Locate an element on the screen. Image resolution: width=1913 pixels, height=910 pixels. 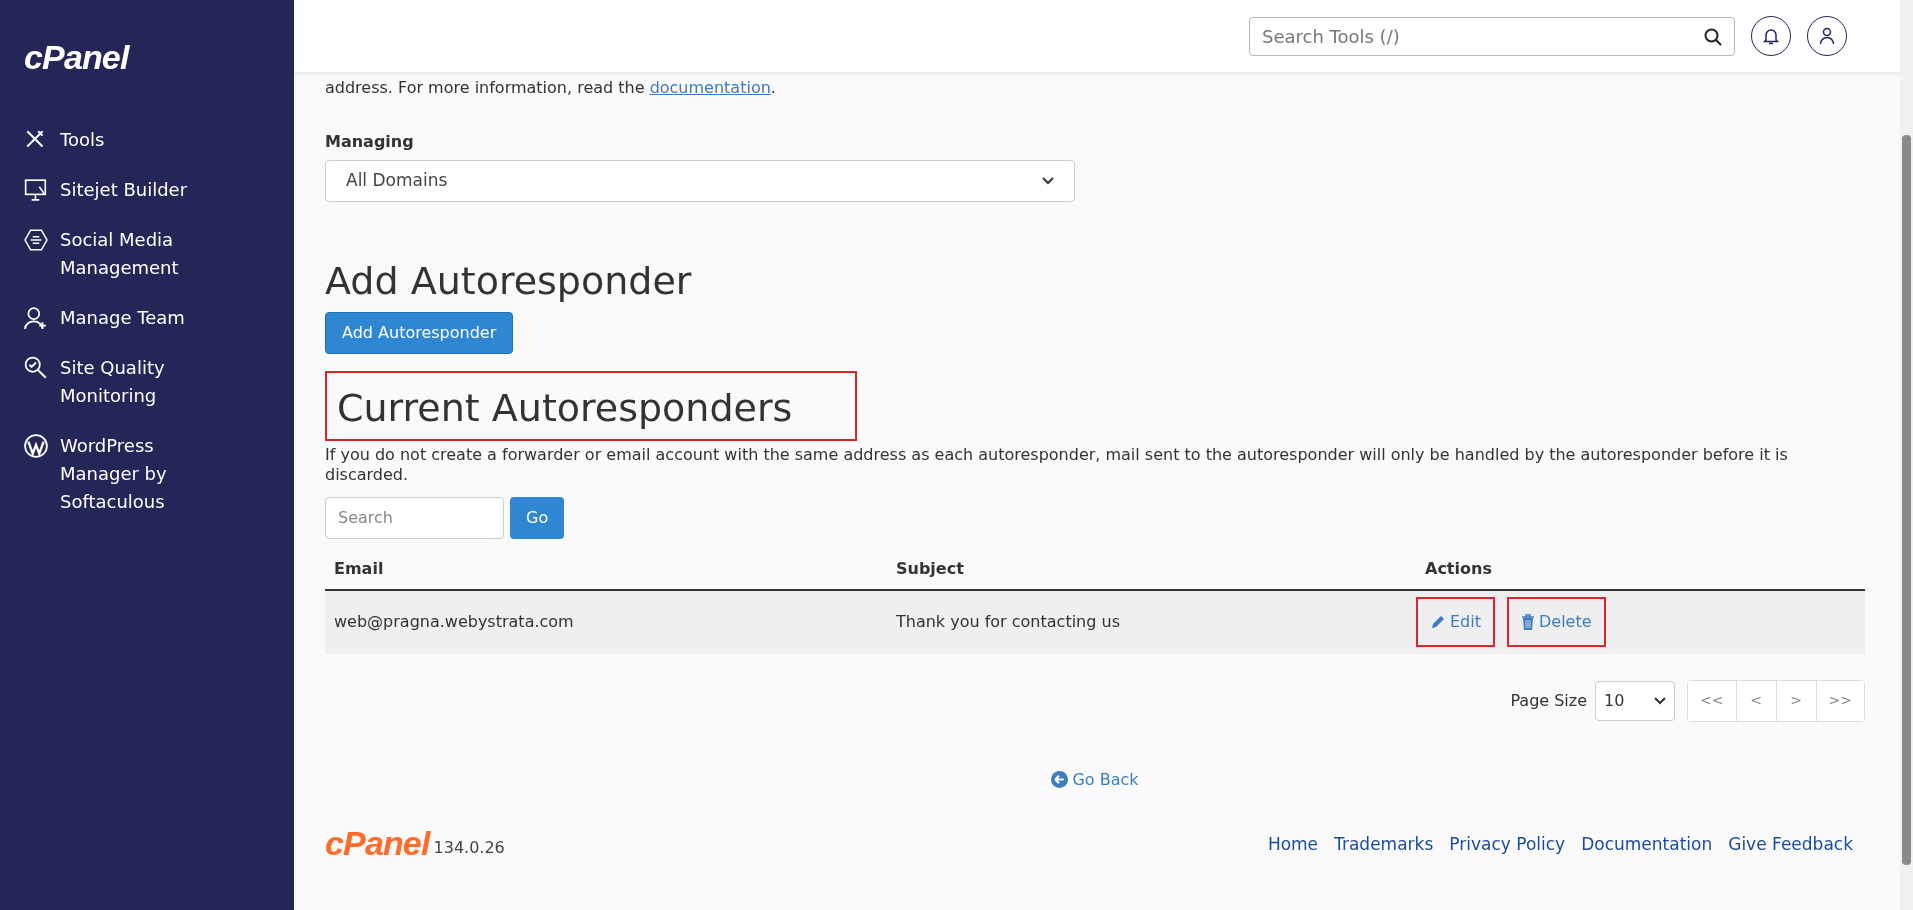
sidebar-item: Site Quality Monitoring is located at coordinates (147, 382).